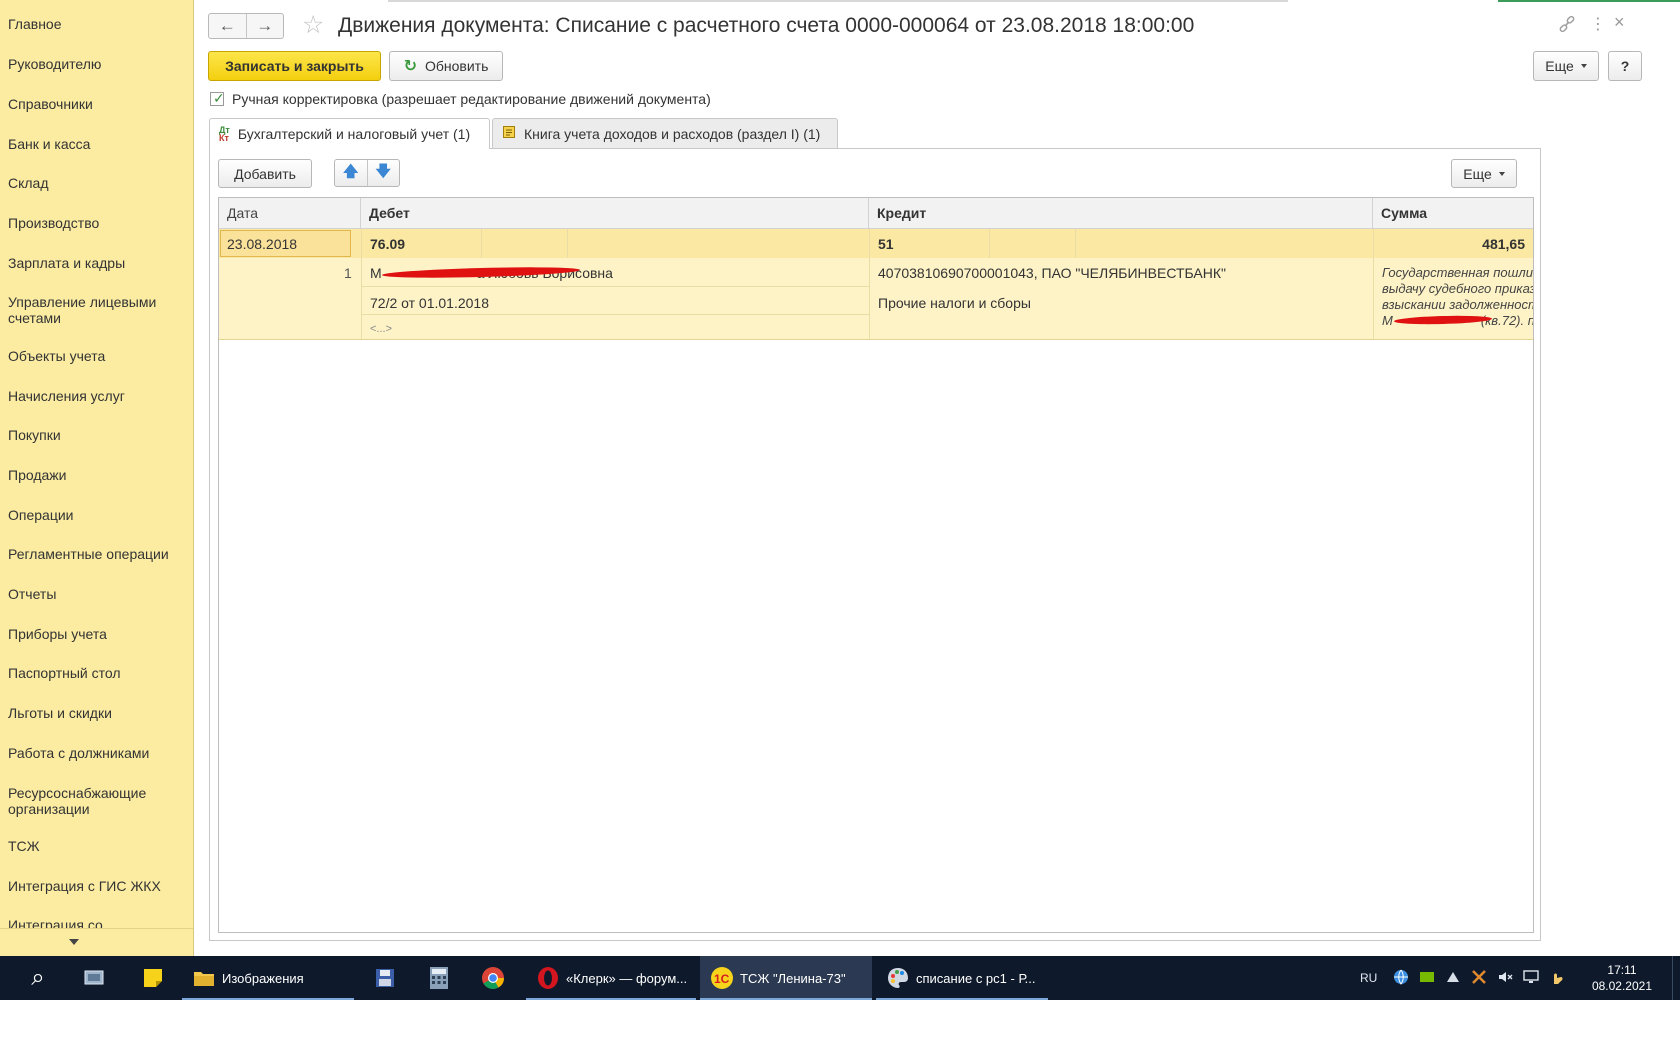 This screenshot has height=1050, width=1680. I want to click on debit-account: 76.09, so click(387, 244).